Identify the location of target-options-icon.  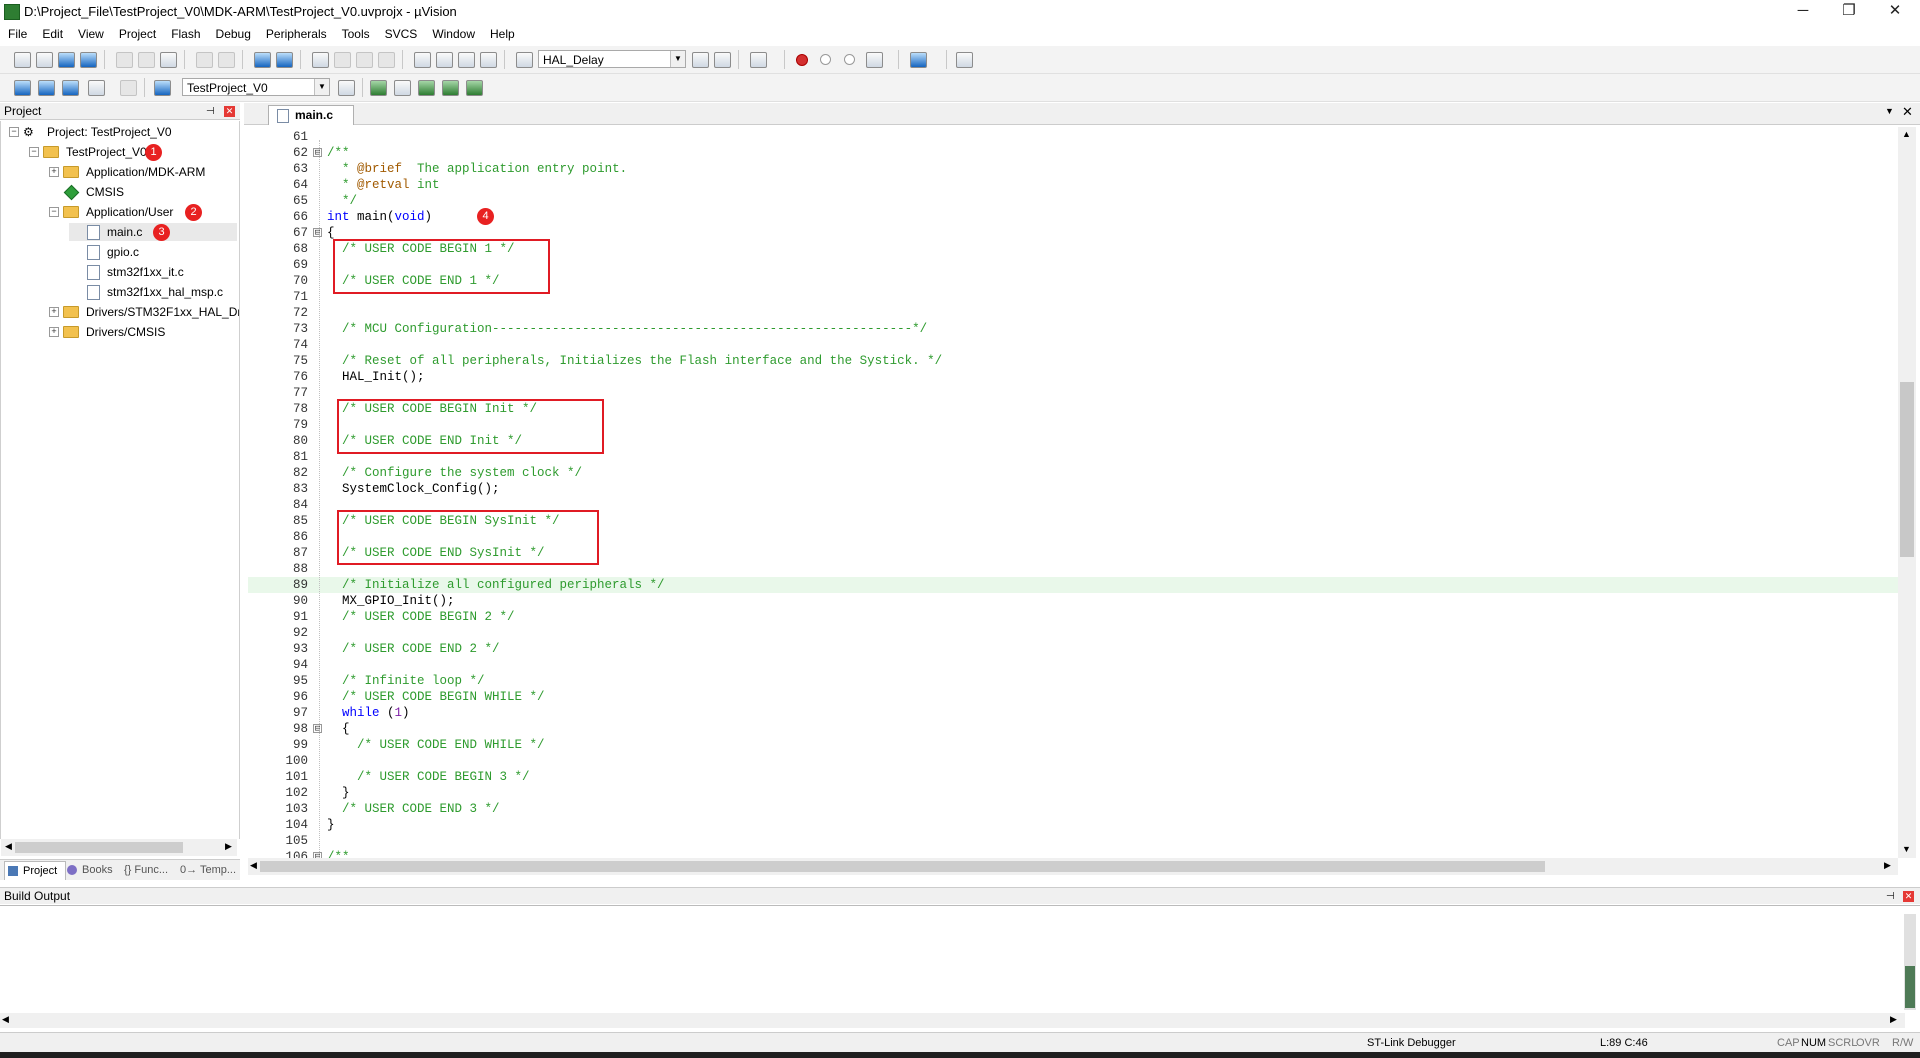
(346, 88).